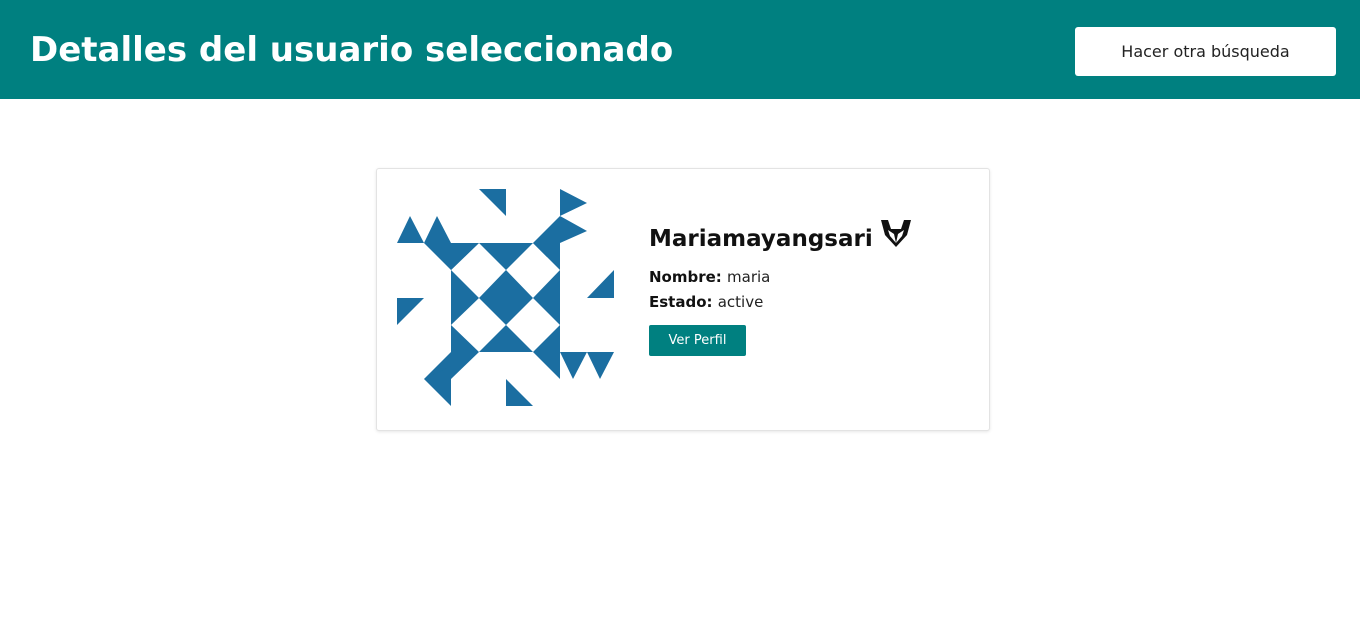 The image size is (1360, 618). Describe the element at coordinates (505, 297) in the screenshot. I see `user-avatar` at that location.